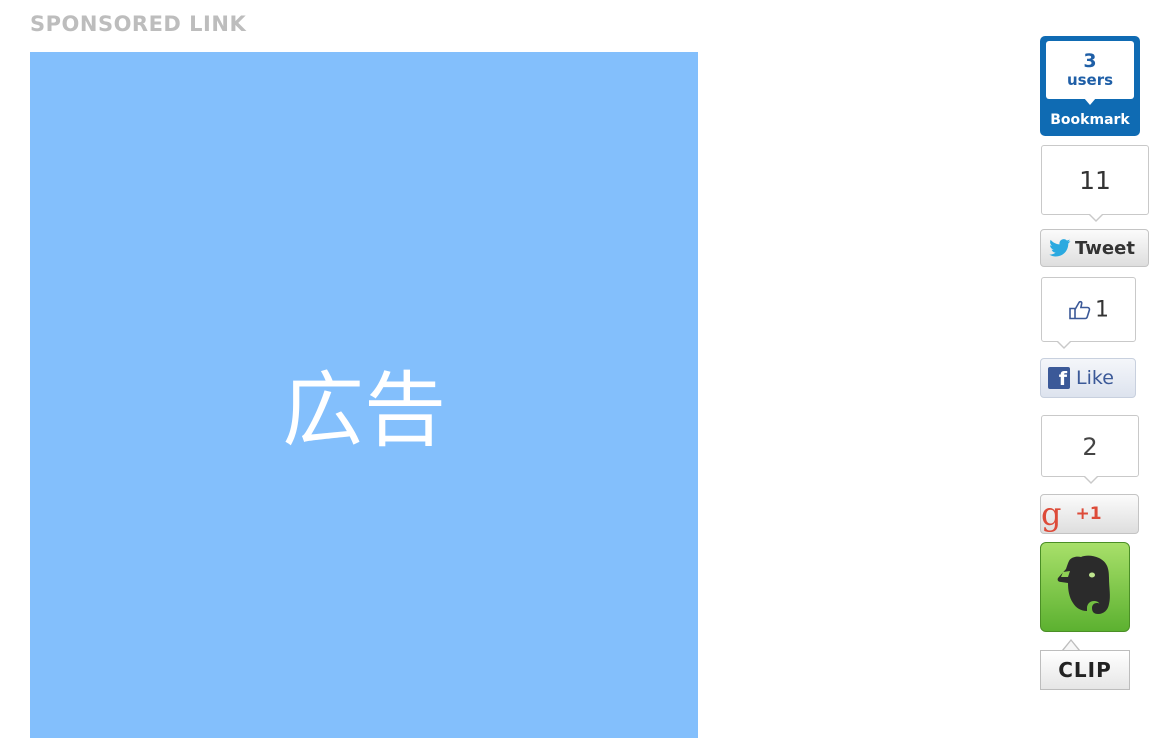  I want to click on tweet-count: 11, so click(1095, 183).